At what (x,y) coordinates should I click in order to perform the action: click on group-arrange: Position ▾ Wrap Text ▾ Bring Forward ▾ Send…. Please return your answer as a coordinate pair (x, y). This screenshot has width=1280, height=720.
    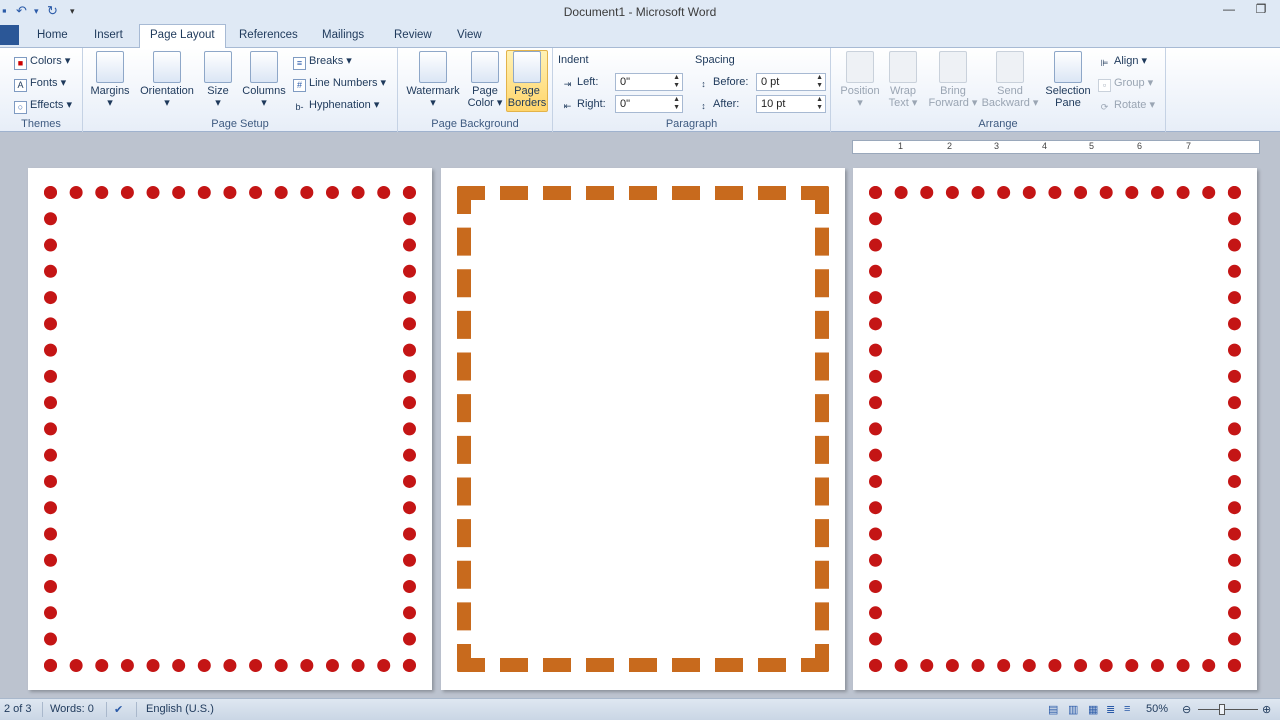
    Looking at the image, I should click on (998, 90).